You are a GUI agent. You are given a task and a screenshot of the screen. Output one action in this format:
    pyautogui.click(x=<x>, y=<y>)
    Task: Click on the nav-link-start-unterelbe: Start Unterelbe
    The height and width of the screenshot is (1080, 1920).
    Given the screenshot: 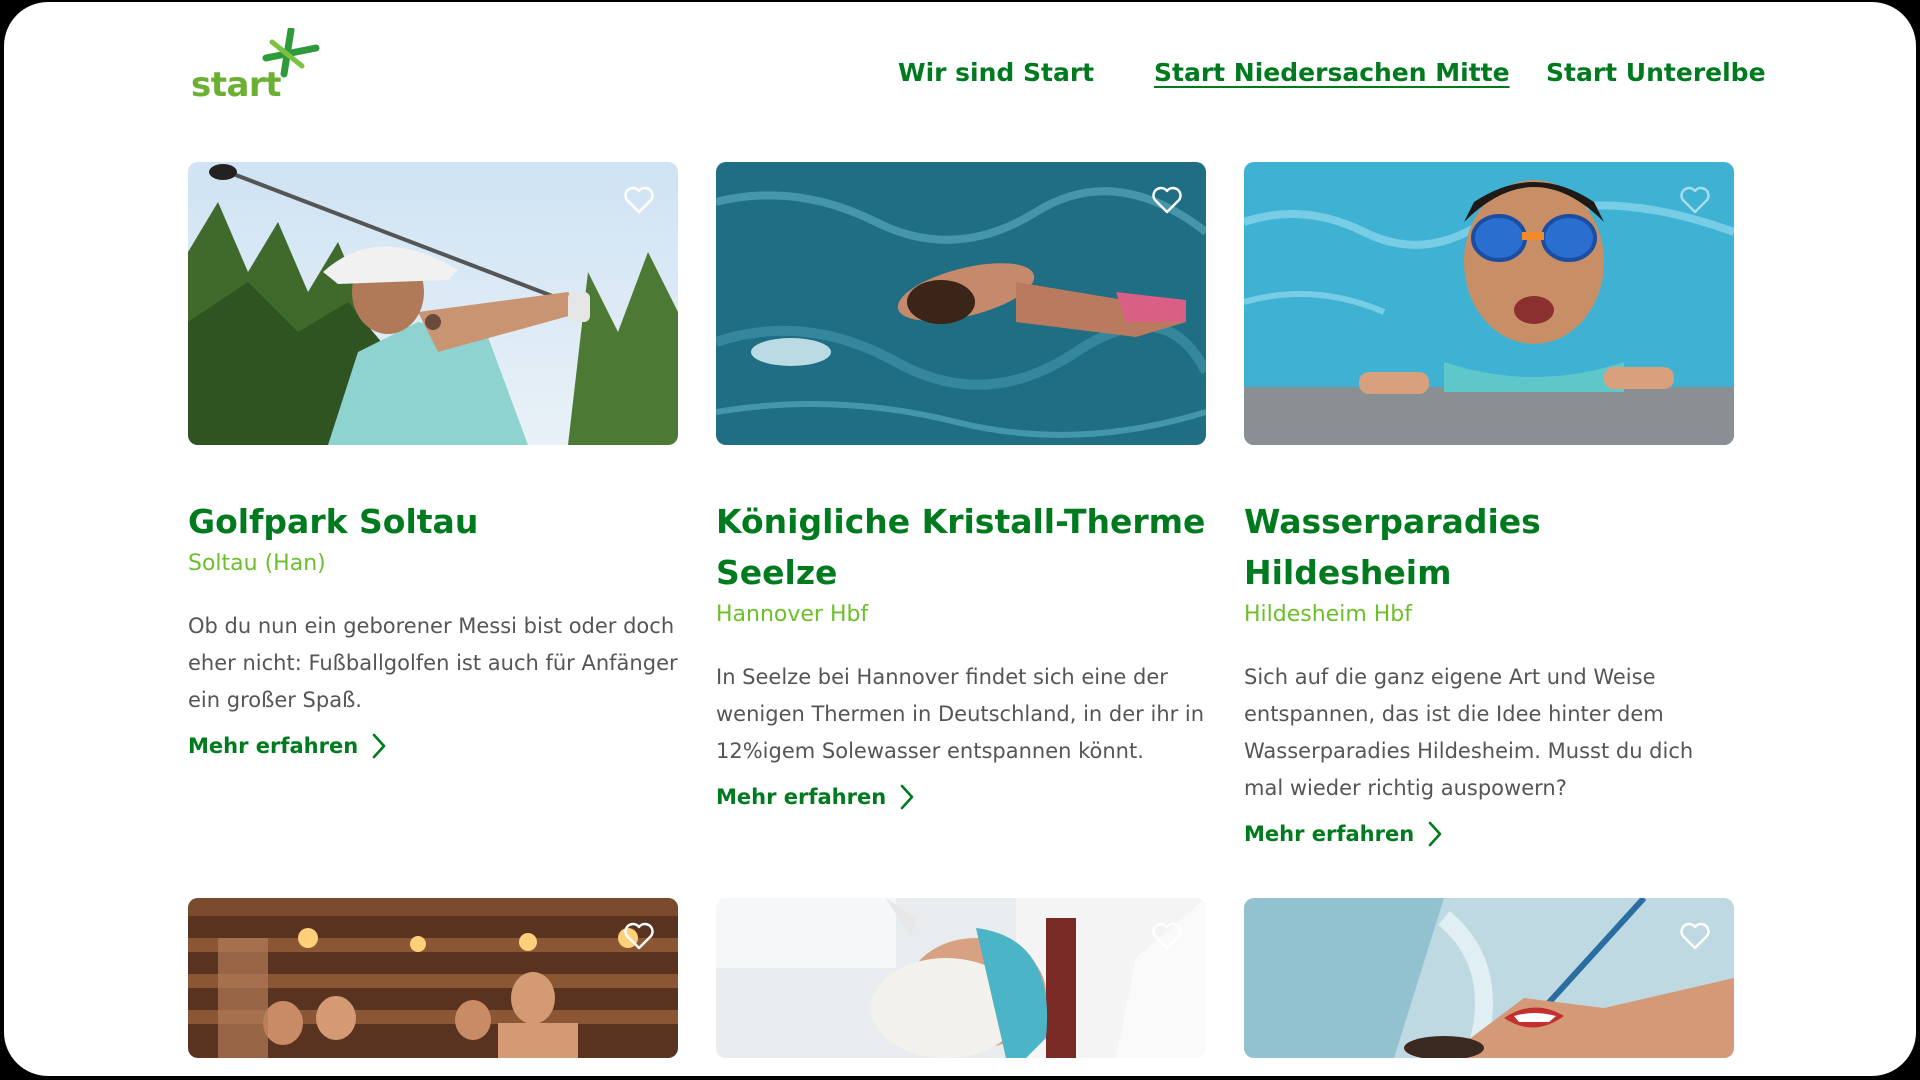 What is the action you would take?
    pyautogui.click(x=1656, y=72)
    